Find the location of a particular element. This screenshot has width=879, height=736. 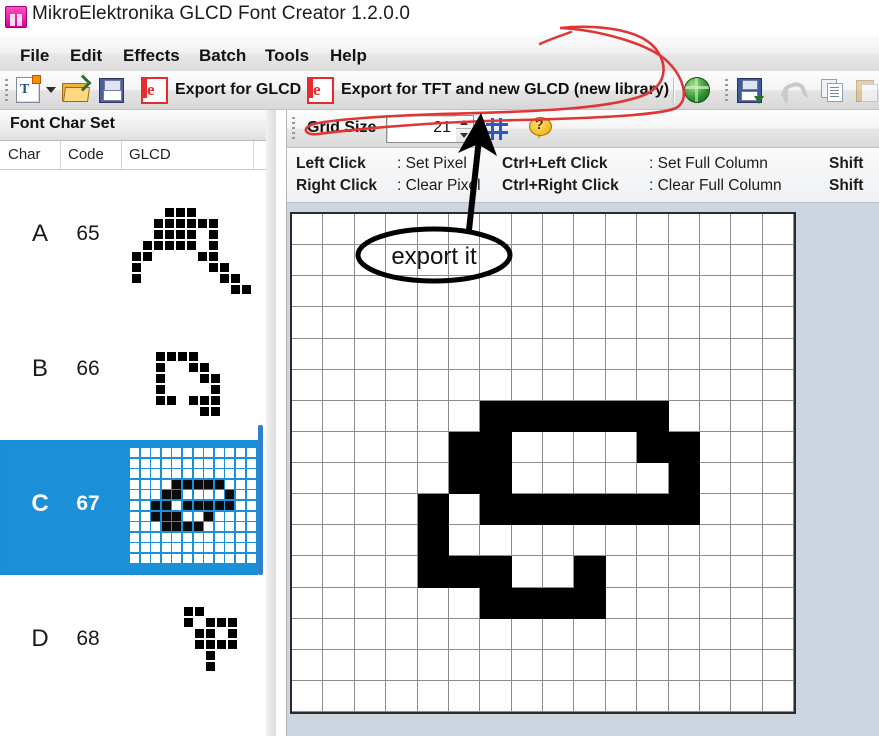

char-list-scrollbar is located at coordinates (260, 500).